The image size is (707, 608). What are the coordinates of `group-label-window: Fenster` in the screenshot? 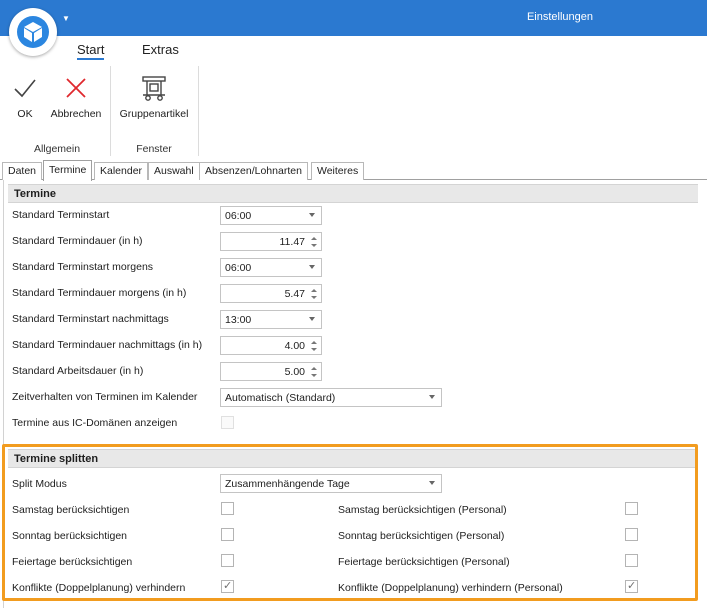 It's located at (154, 149).